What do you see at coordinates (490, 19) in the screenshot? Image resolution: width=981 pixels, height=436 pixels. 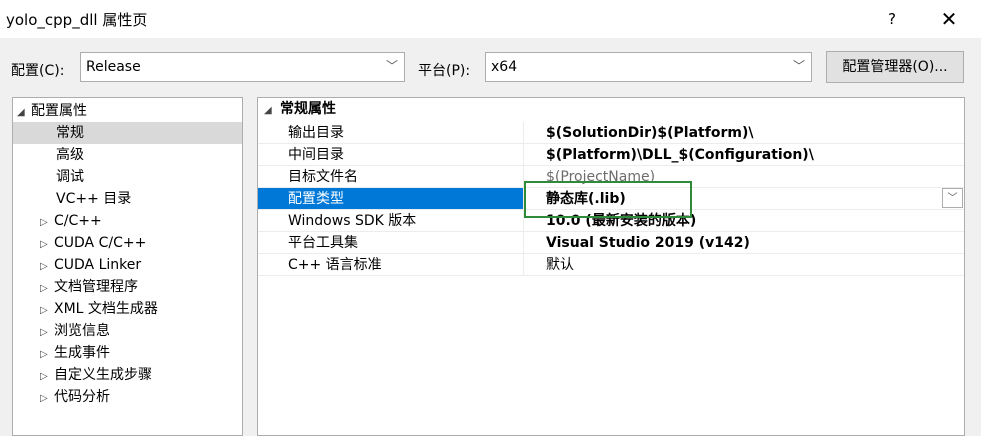 I see `title-bar: yolo_cpp_dll 属性页 ? ✕` at bounding box center [490, 19].